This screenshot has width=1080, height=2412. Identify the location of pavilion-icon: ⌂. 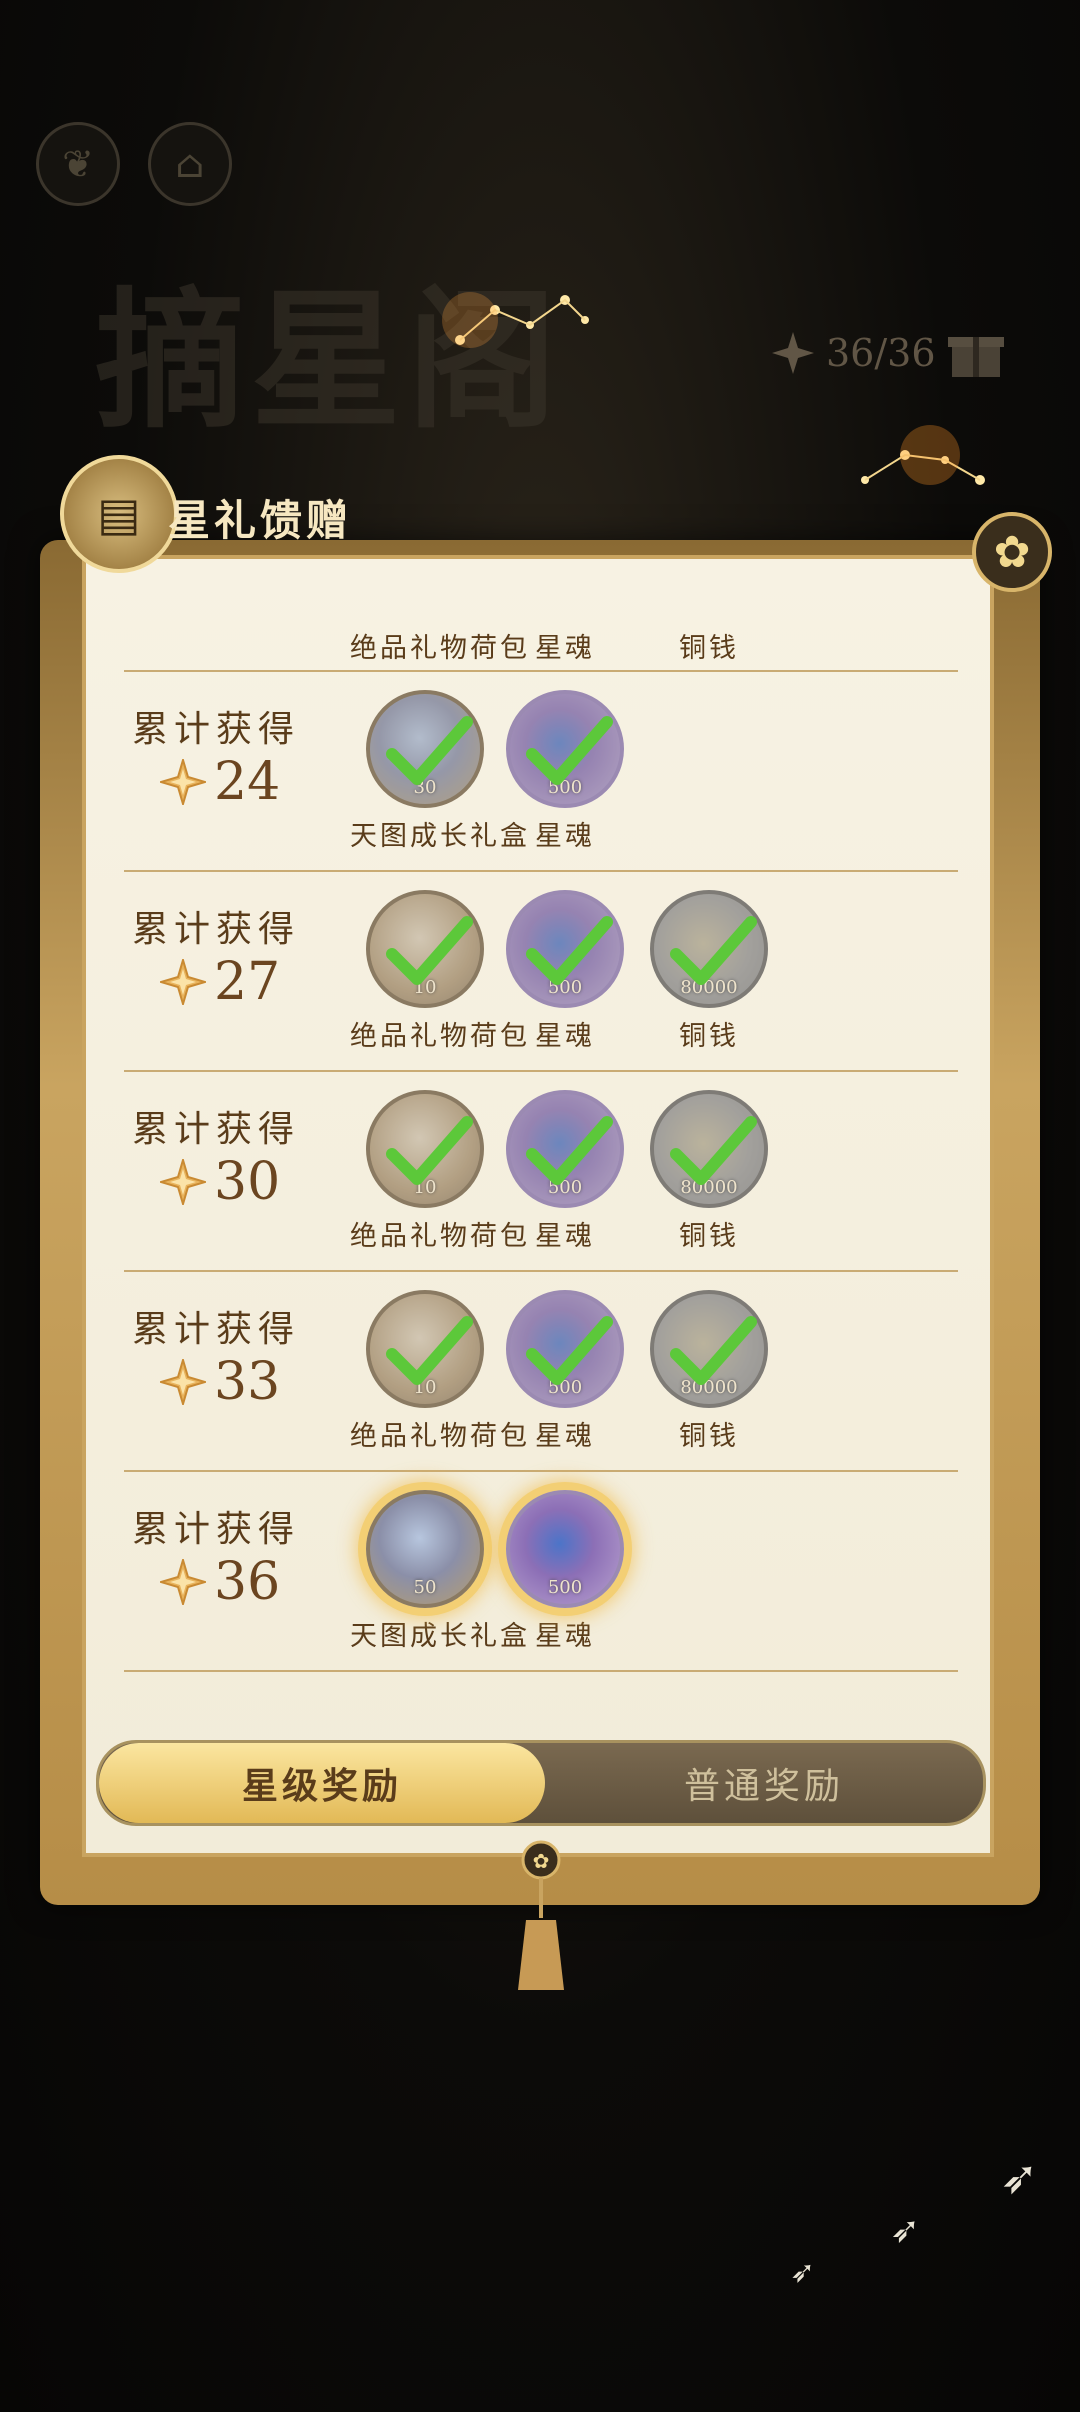
(190, 164).